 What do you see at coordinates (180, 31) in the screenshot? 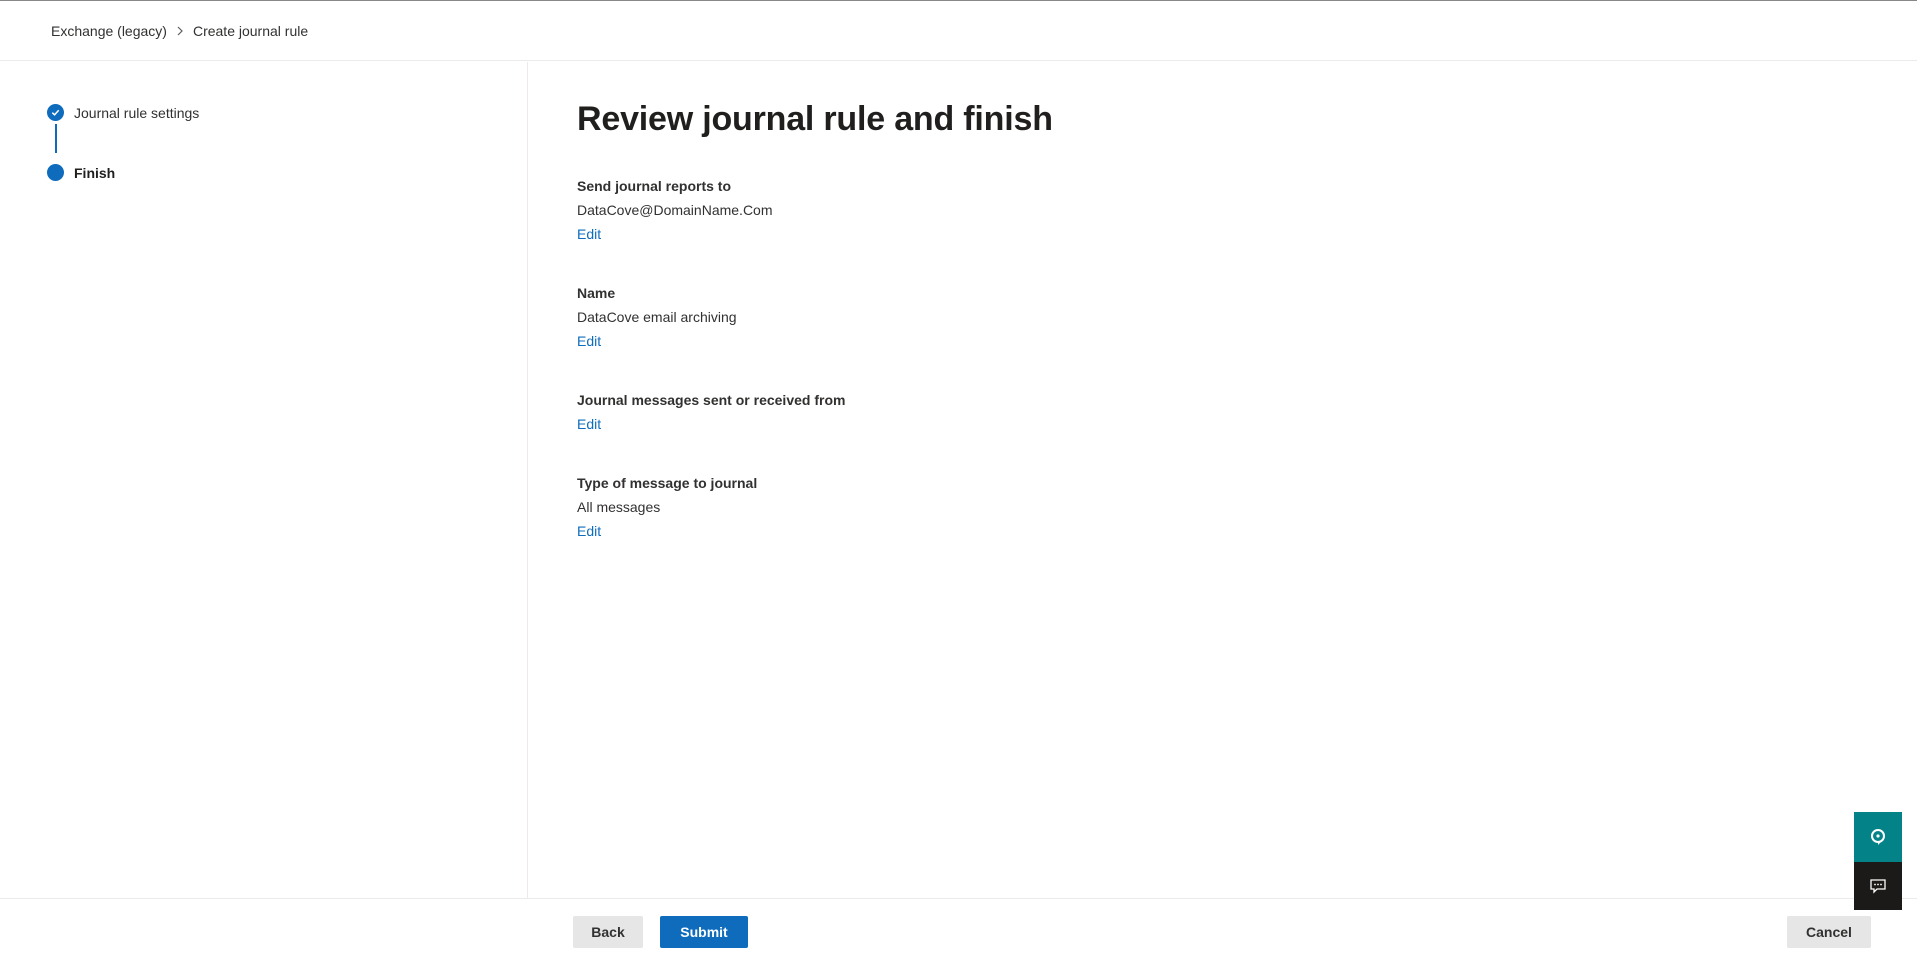
I see `chevron-right-icon` at bounding box center [180, 31].